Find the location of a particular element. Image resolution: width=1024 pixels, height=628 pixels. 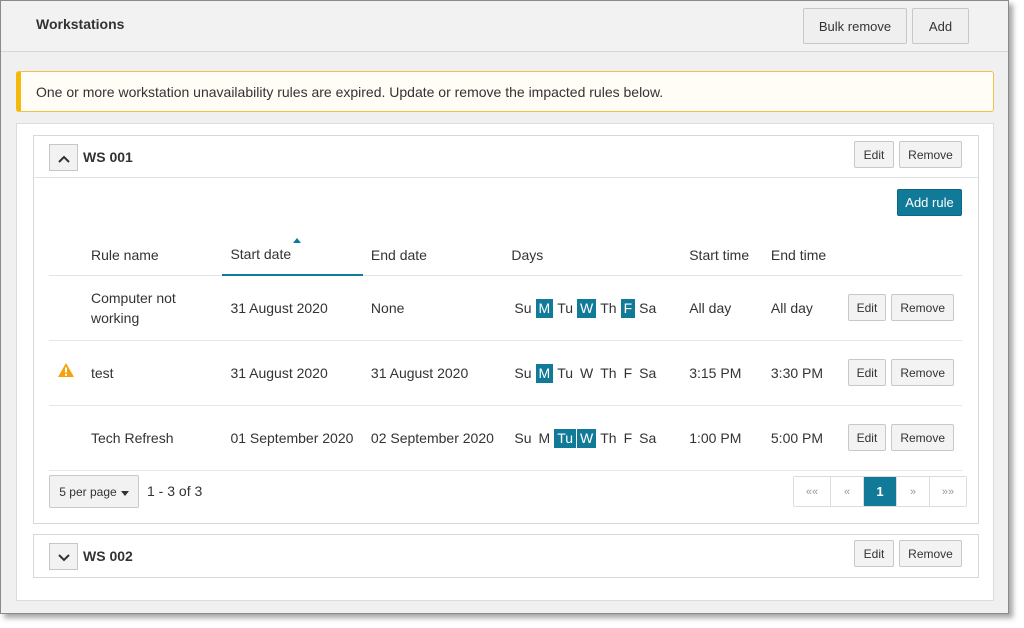

add-button: Add is located at coordinates (940, 26).